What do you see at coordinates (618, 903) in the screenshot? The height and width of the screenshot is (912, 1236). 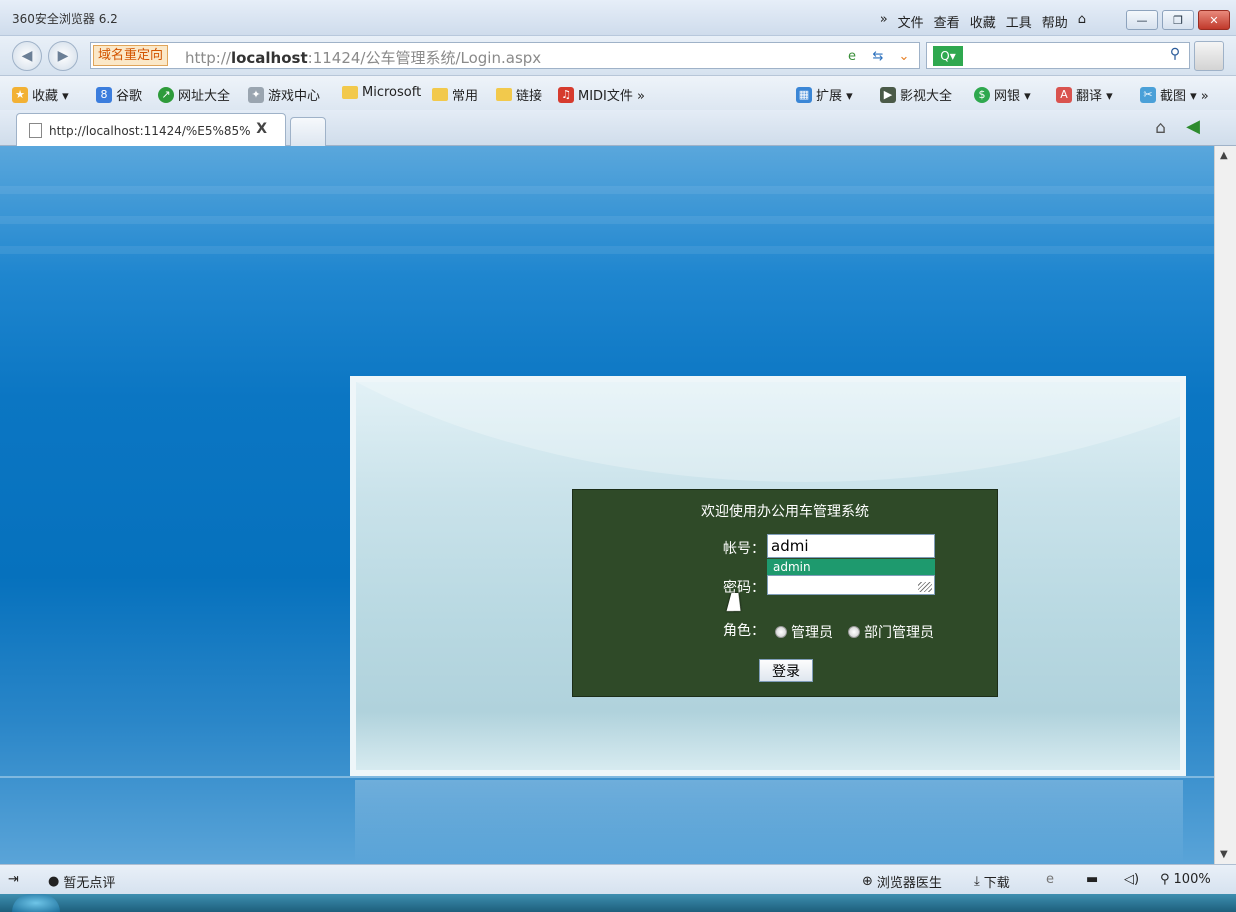 I see `os-taskbar` at bounding box center [618, 903].